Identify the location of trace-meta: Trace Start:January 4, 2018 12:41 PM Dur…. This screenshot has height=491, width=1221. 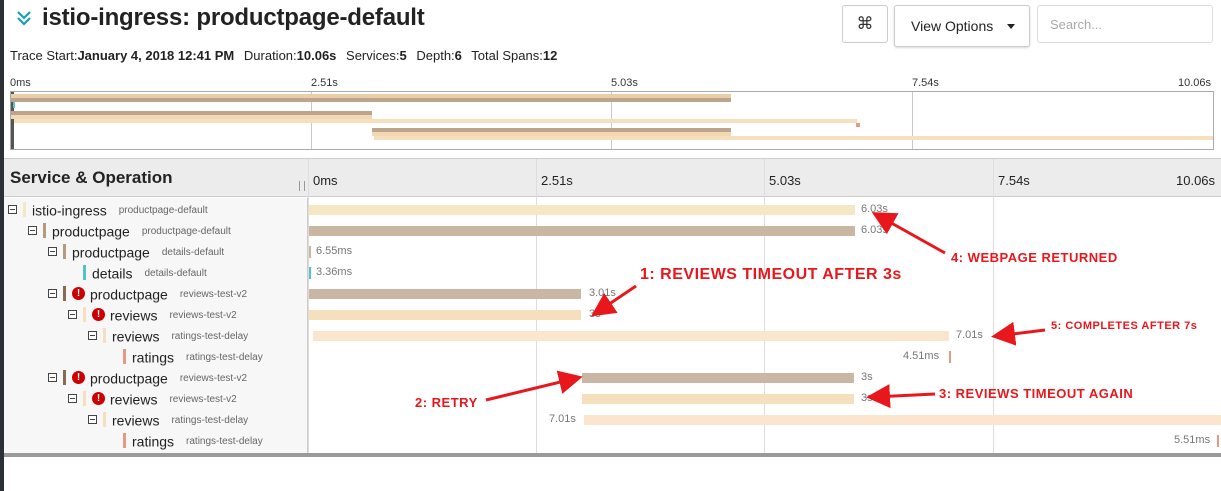
(286, 55).